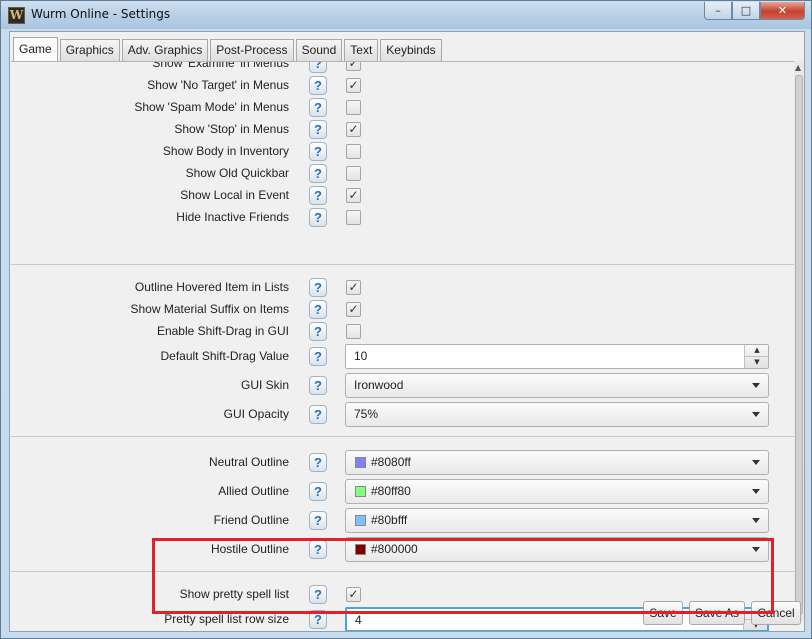 The image size is (812, 639). What do you see at coordinates (353, 331) in the screenshot?
I see `shift-drag-checkbox` at bounding box center [353, 331].